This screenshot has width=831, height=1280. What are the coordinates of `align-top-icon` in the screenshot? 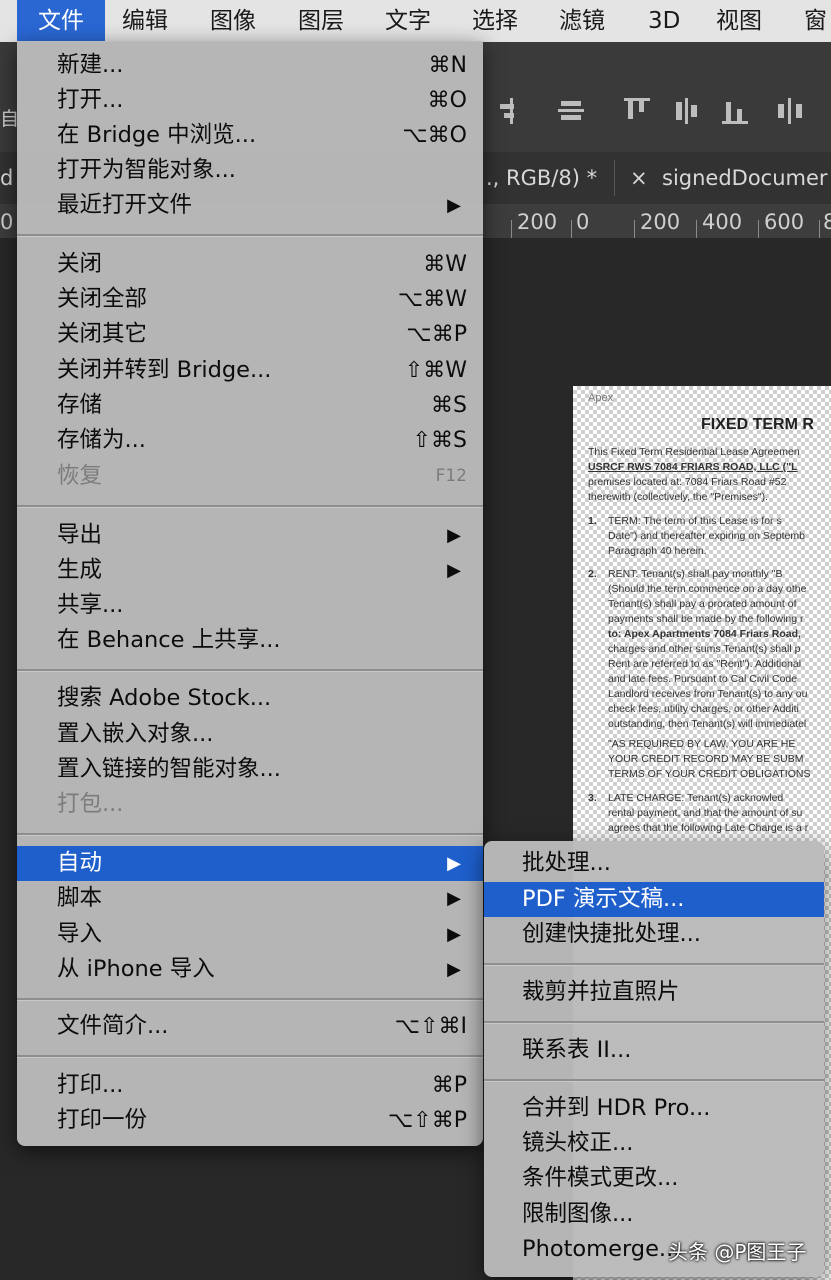 It's located at (637, 111).